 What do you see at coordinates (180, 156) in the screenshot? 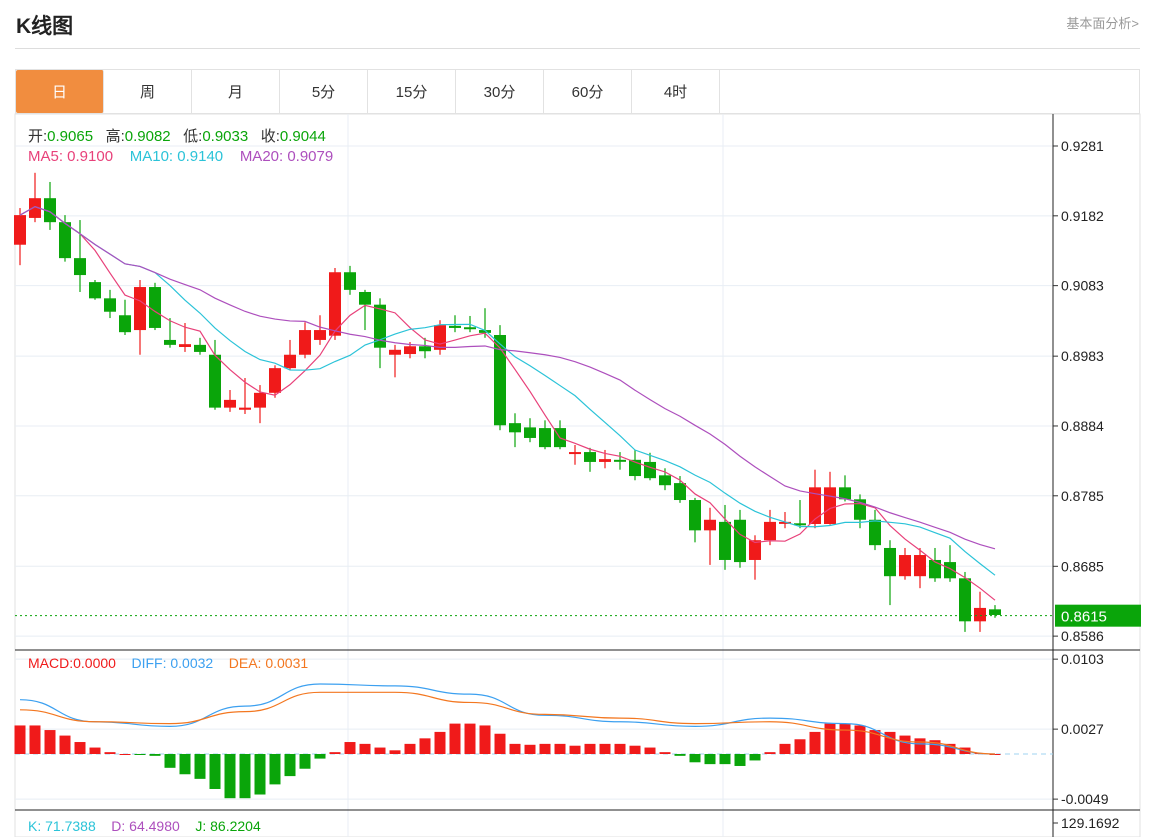
I see `ma-info: MA5: 0.9100 MA10: 0.9140 MA20: 0.9079` at bounding box center [180, 156].